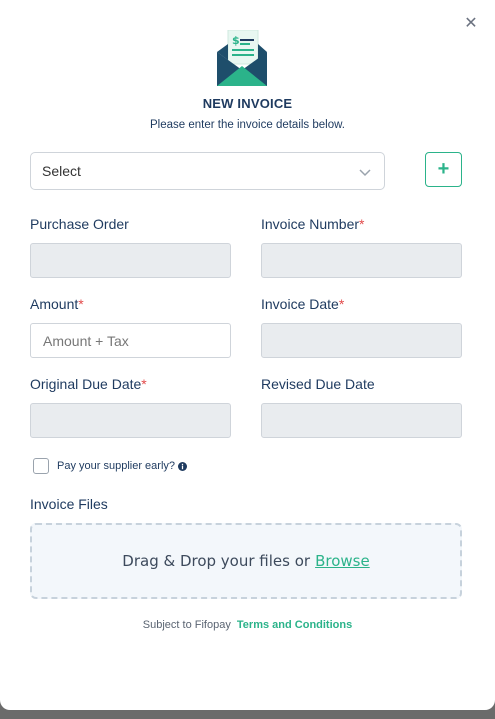  I want to click on original-due-date-input, so click(130, 420).